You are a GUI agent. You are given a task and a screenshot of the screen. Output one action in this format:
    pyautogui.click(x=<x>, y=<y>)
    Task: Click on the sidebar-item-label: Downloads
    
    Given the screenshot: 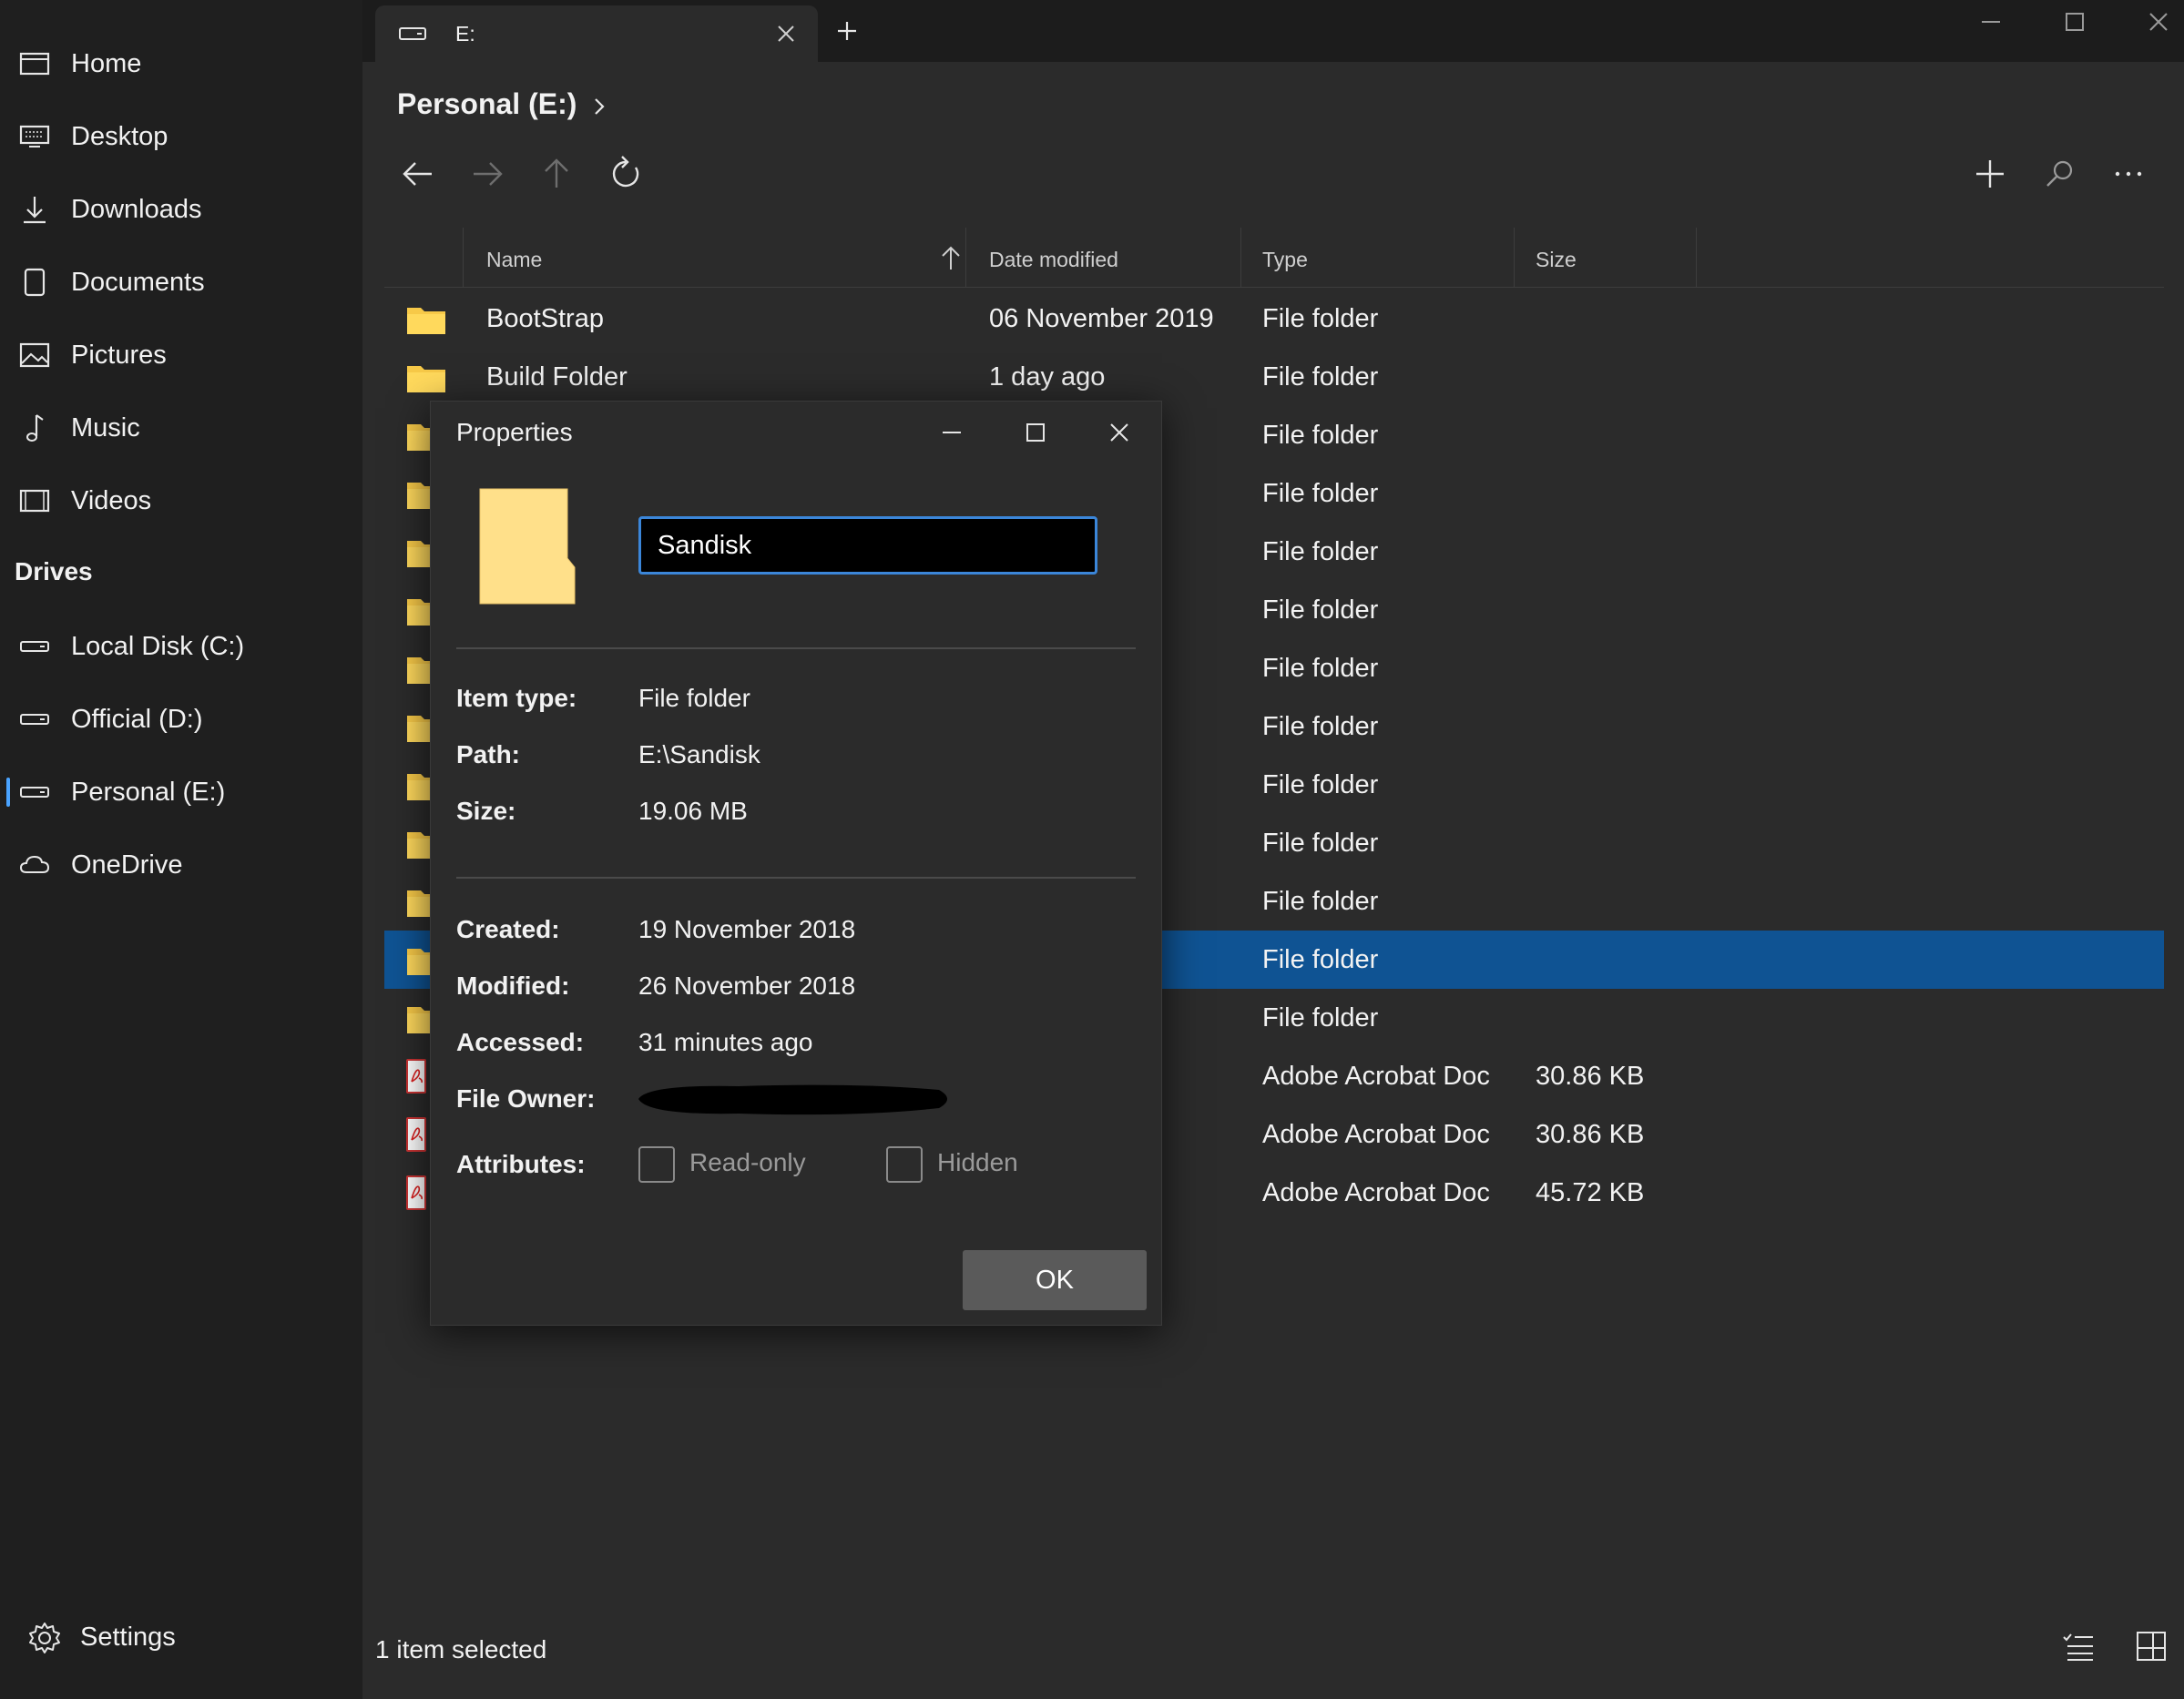 What is the action you would take?
    pyautogui.click(x=136, y=209)
    